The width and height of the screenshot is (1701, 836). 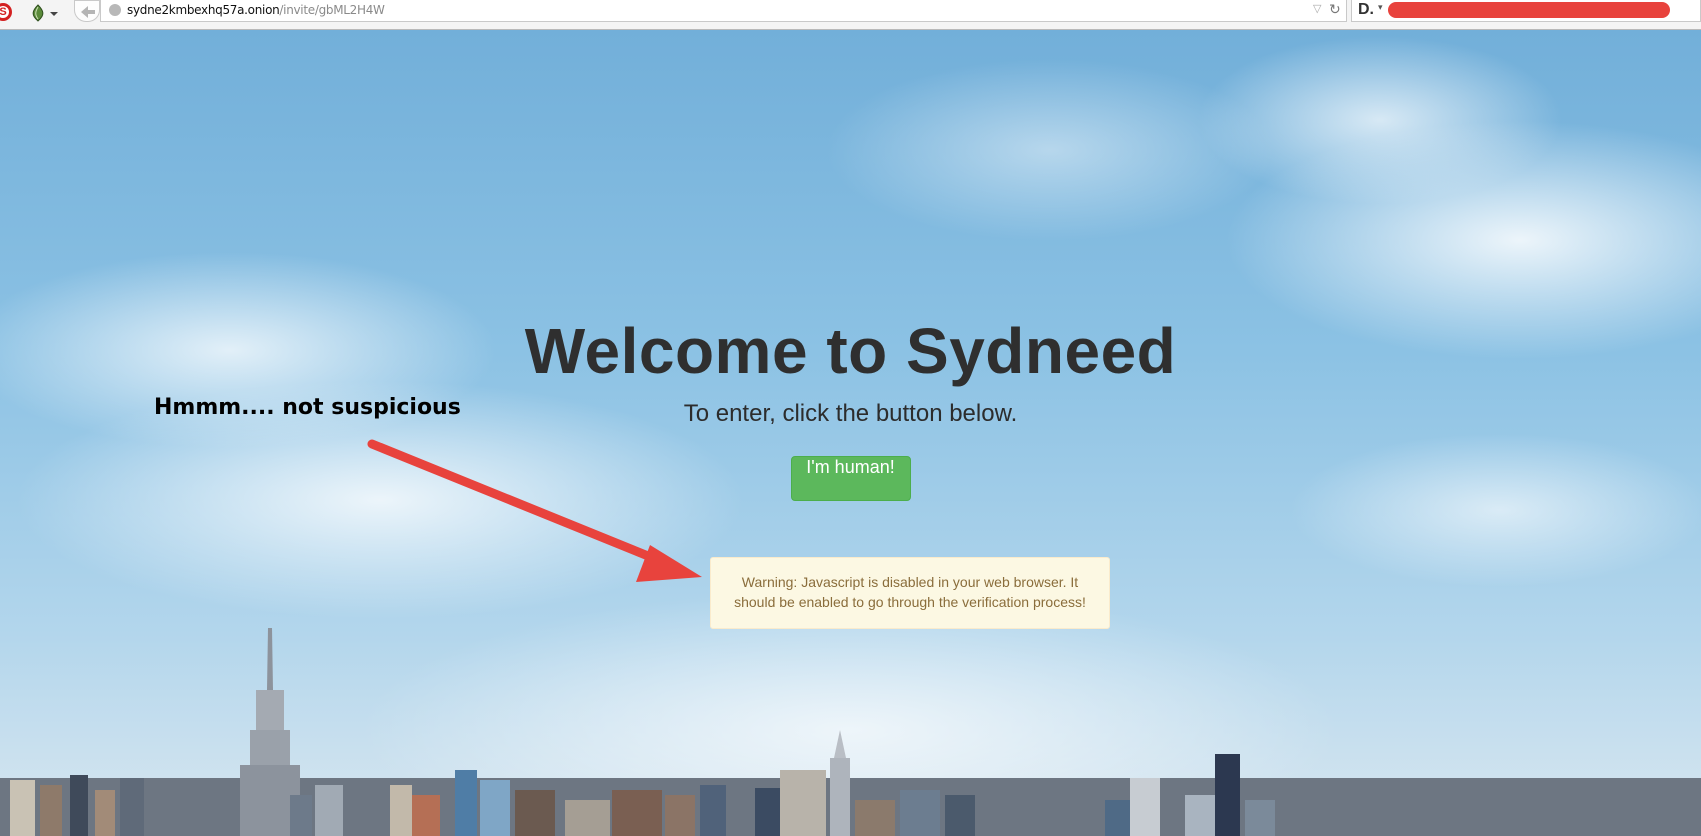 What do you see at coordinates (1335, 9) in the screenshot?
I see `reload-icon: ↻` at bounding box center [1335, 9].